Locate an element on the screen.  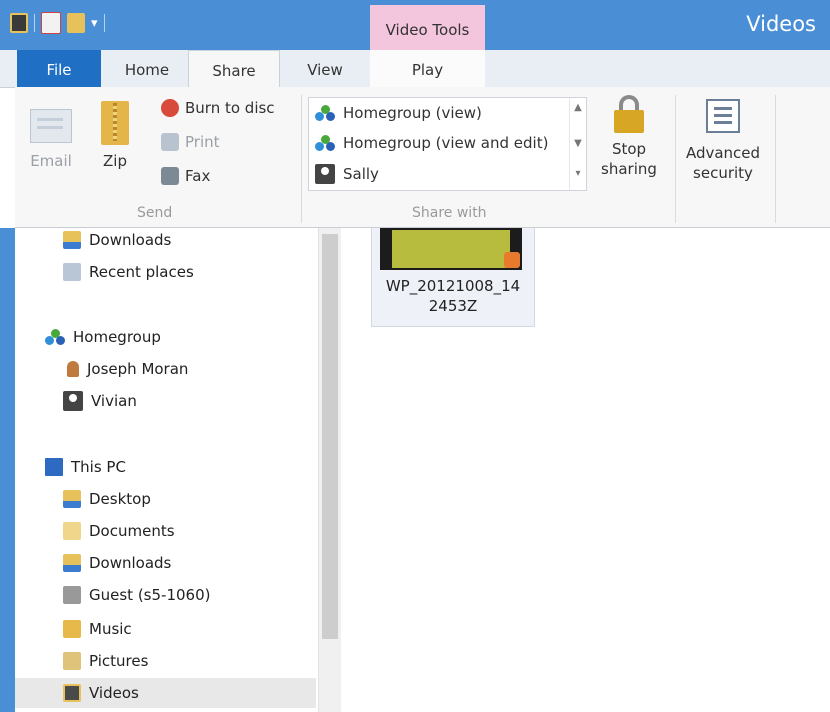
nav-label: Recent places is located at coordinates (141, 272).